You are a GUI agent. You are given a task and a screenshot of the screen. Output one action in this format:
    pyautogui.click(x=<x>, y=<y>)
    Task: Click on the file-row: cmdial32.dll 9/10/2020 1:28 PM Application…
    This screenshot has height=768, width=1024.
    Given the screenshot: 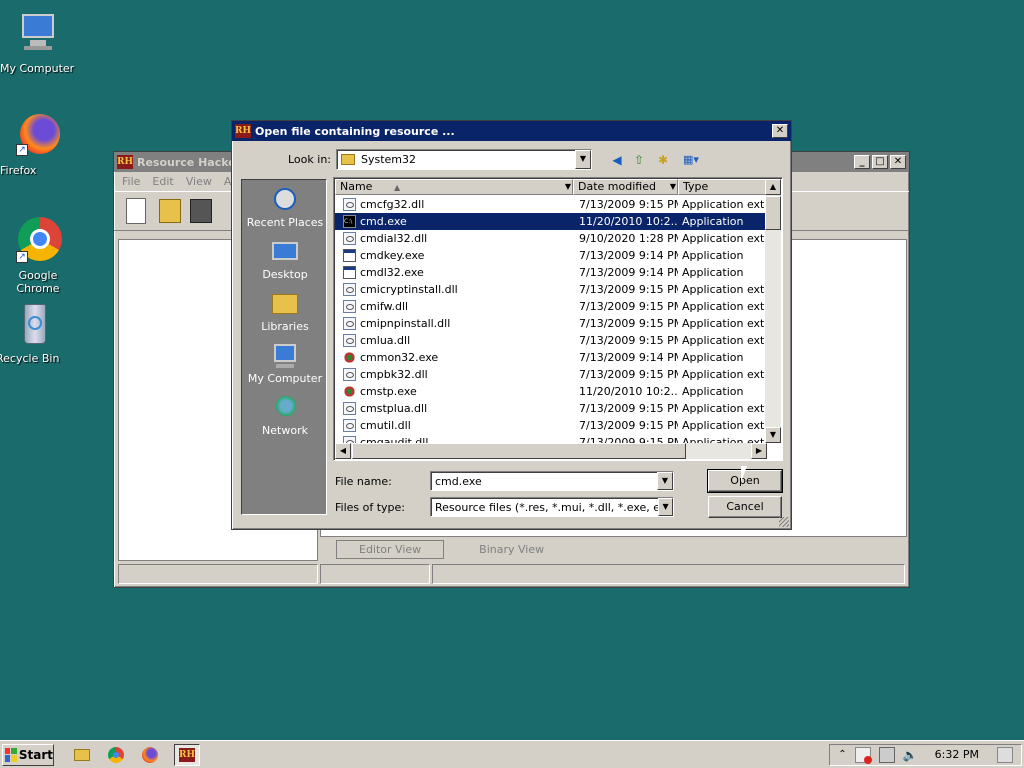 What is the action you would take?
    pyautogui.click(x=551, y=238)
    